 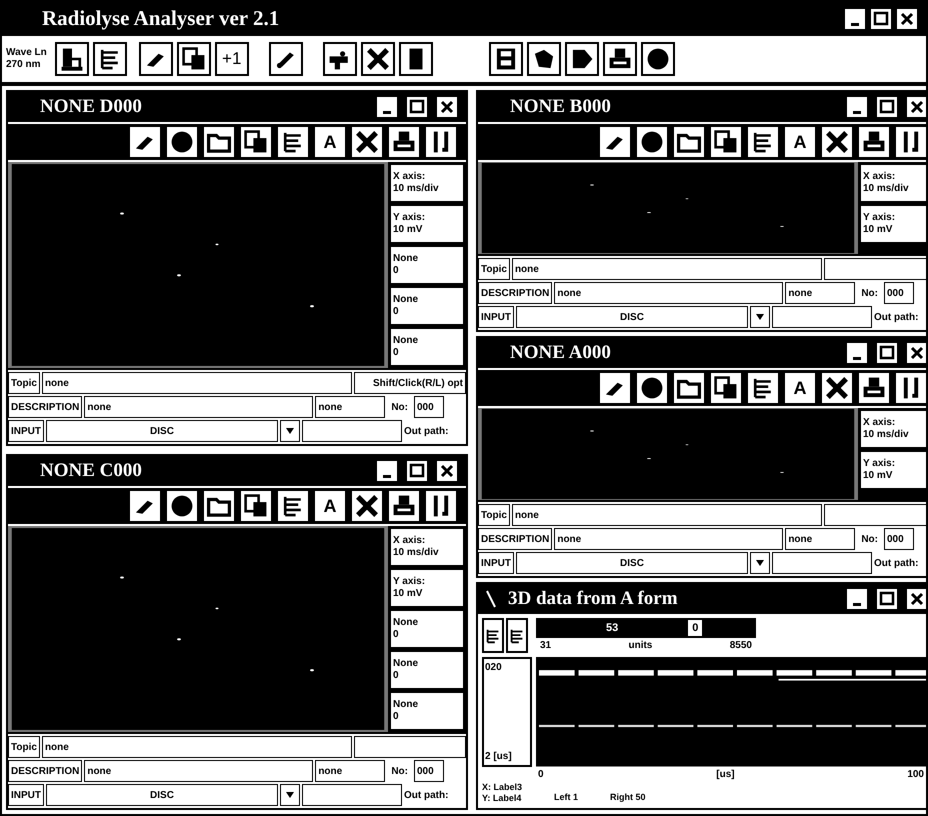 What do you see at coordinates (646, 628) in the screenshot?
I see `slider-bar: 53 0` at bounding box center [646, 628].